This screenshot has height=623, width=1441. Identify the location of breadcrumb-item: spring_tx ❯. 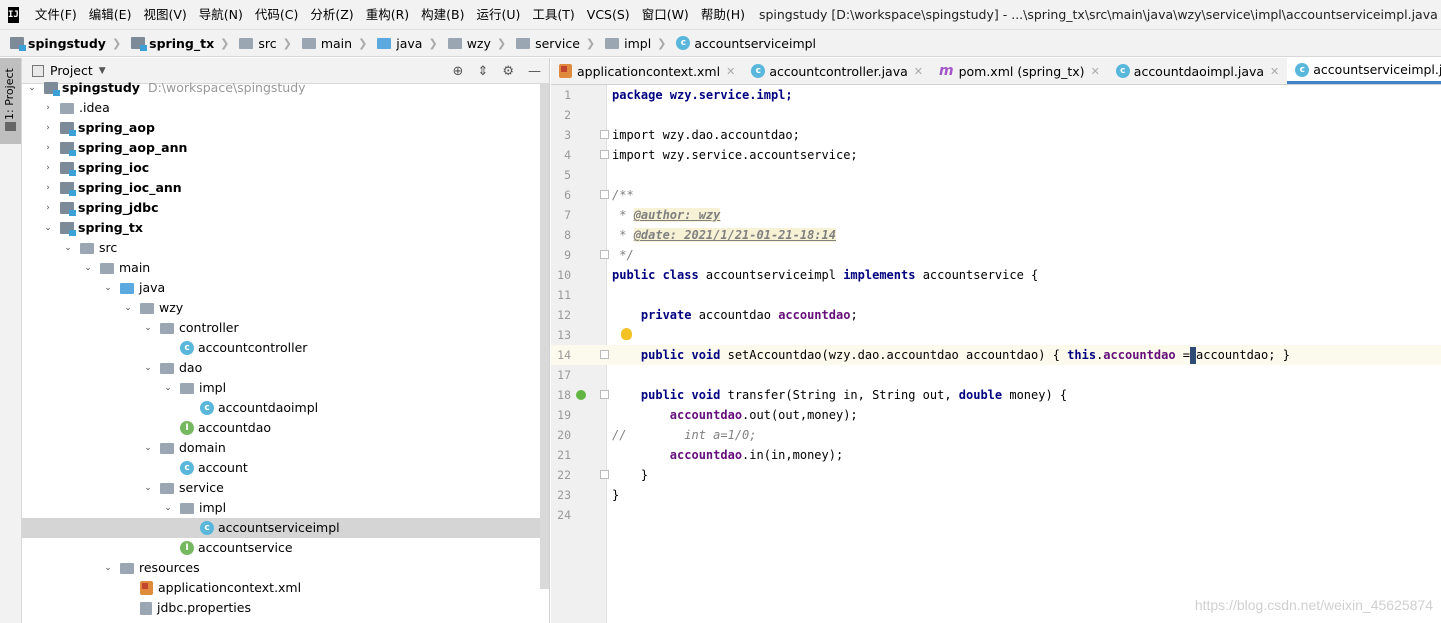
(175, 43).